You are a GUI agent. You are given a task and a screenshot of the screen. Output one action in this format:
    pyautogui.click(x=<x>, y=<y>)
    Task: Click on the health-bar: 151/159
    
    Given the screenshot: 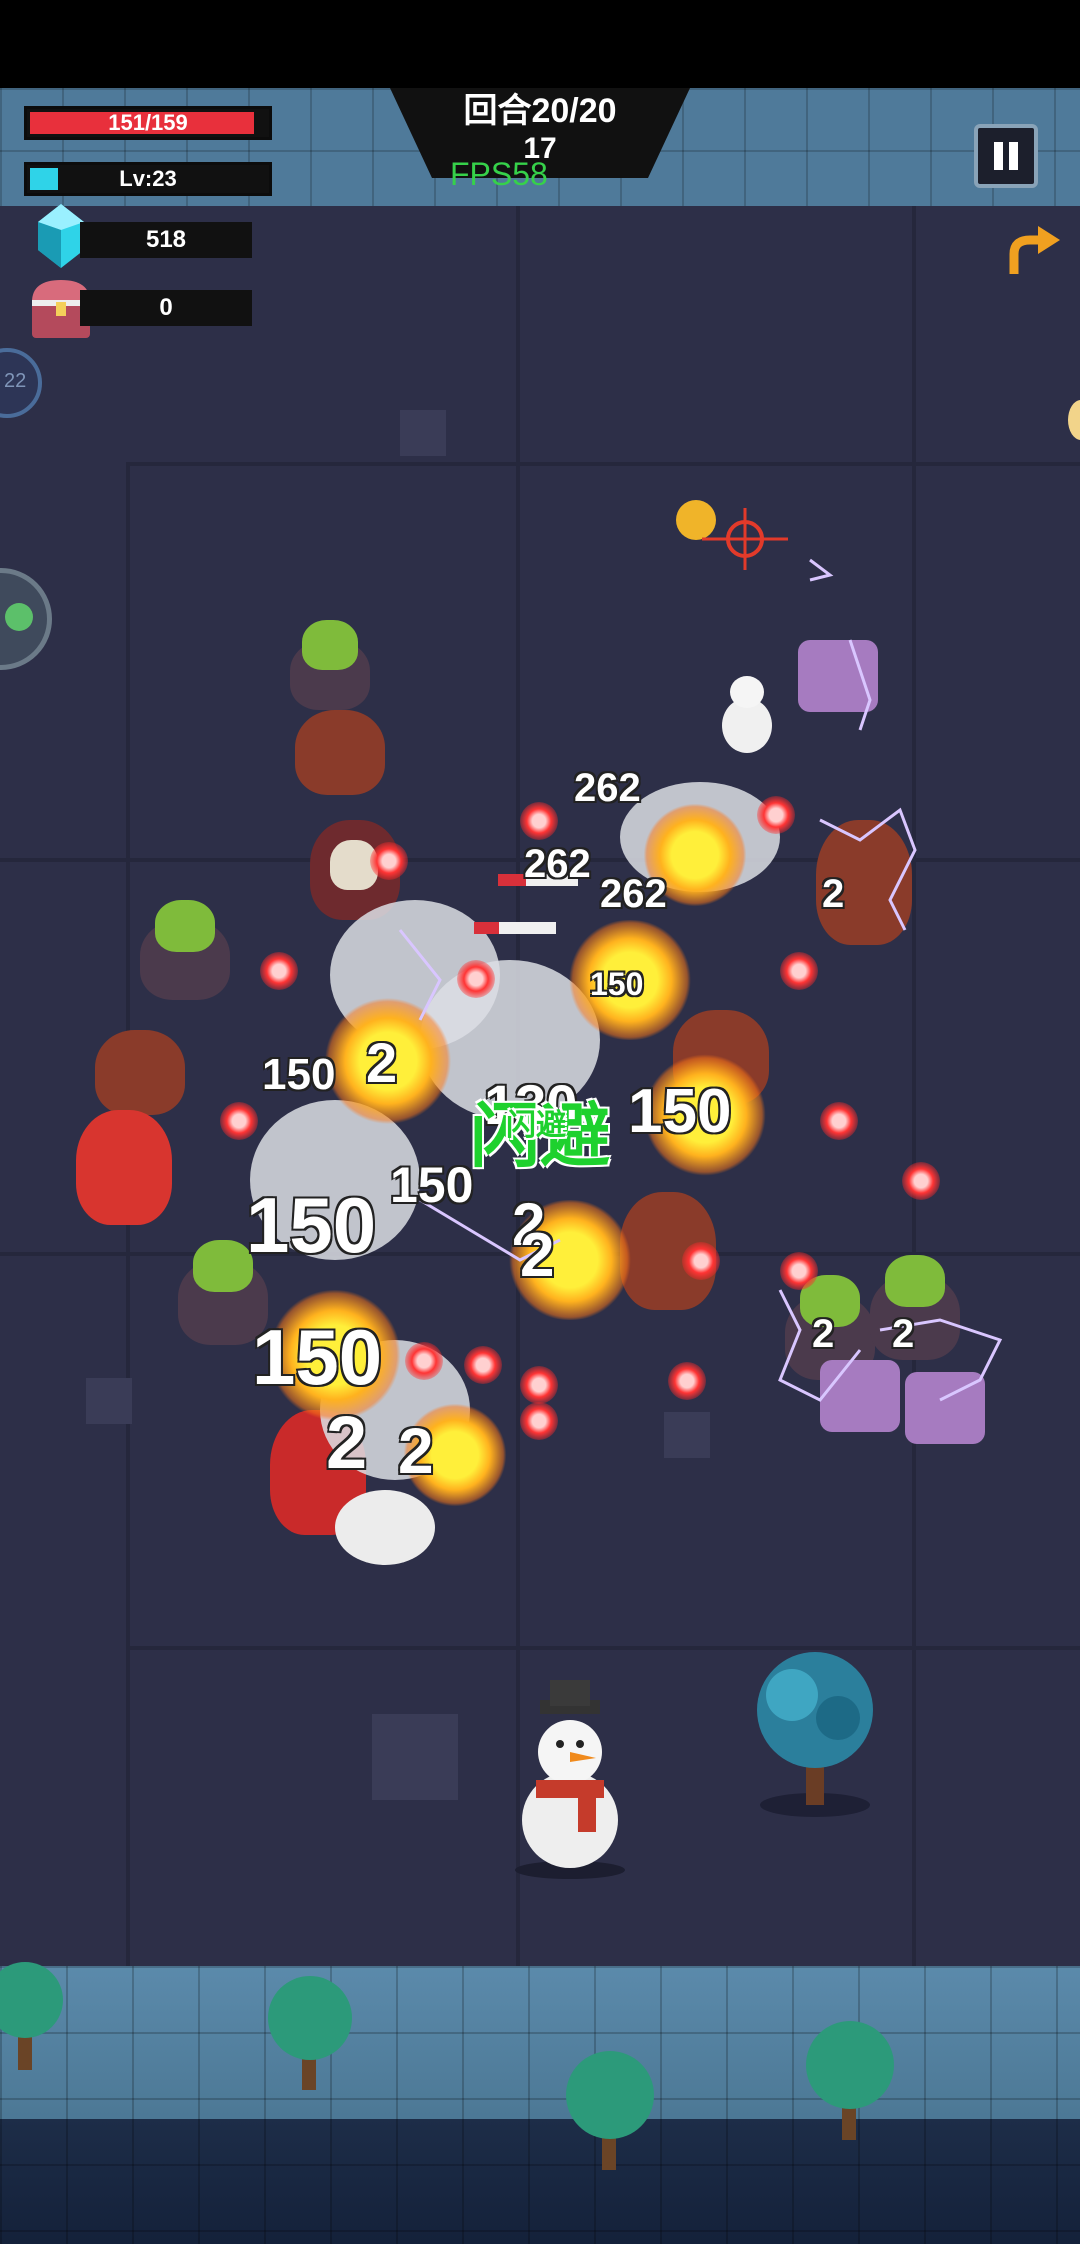 What is the action you would take?
    pyautogui.click(x=148, y=123)
    